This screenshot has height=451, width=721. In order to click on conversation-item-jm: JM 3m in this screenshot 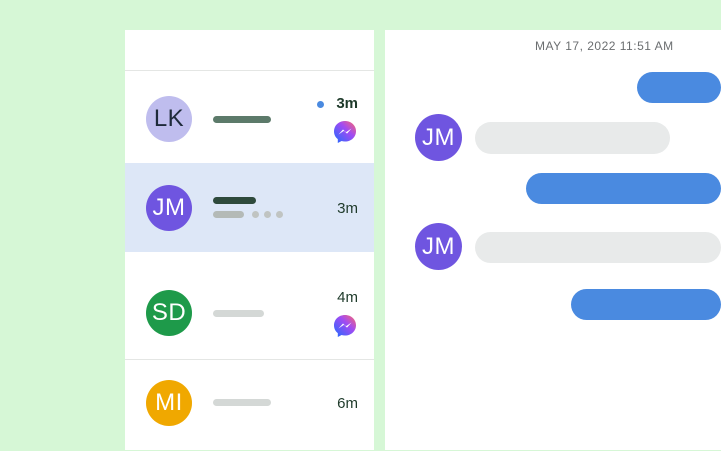, I will do `click(249, 207)`.